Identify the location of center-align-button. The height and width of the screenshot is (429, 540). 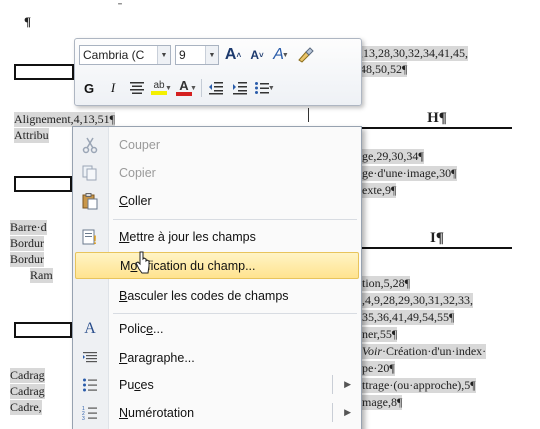
(137, 88).